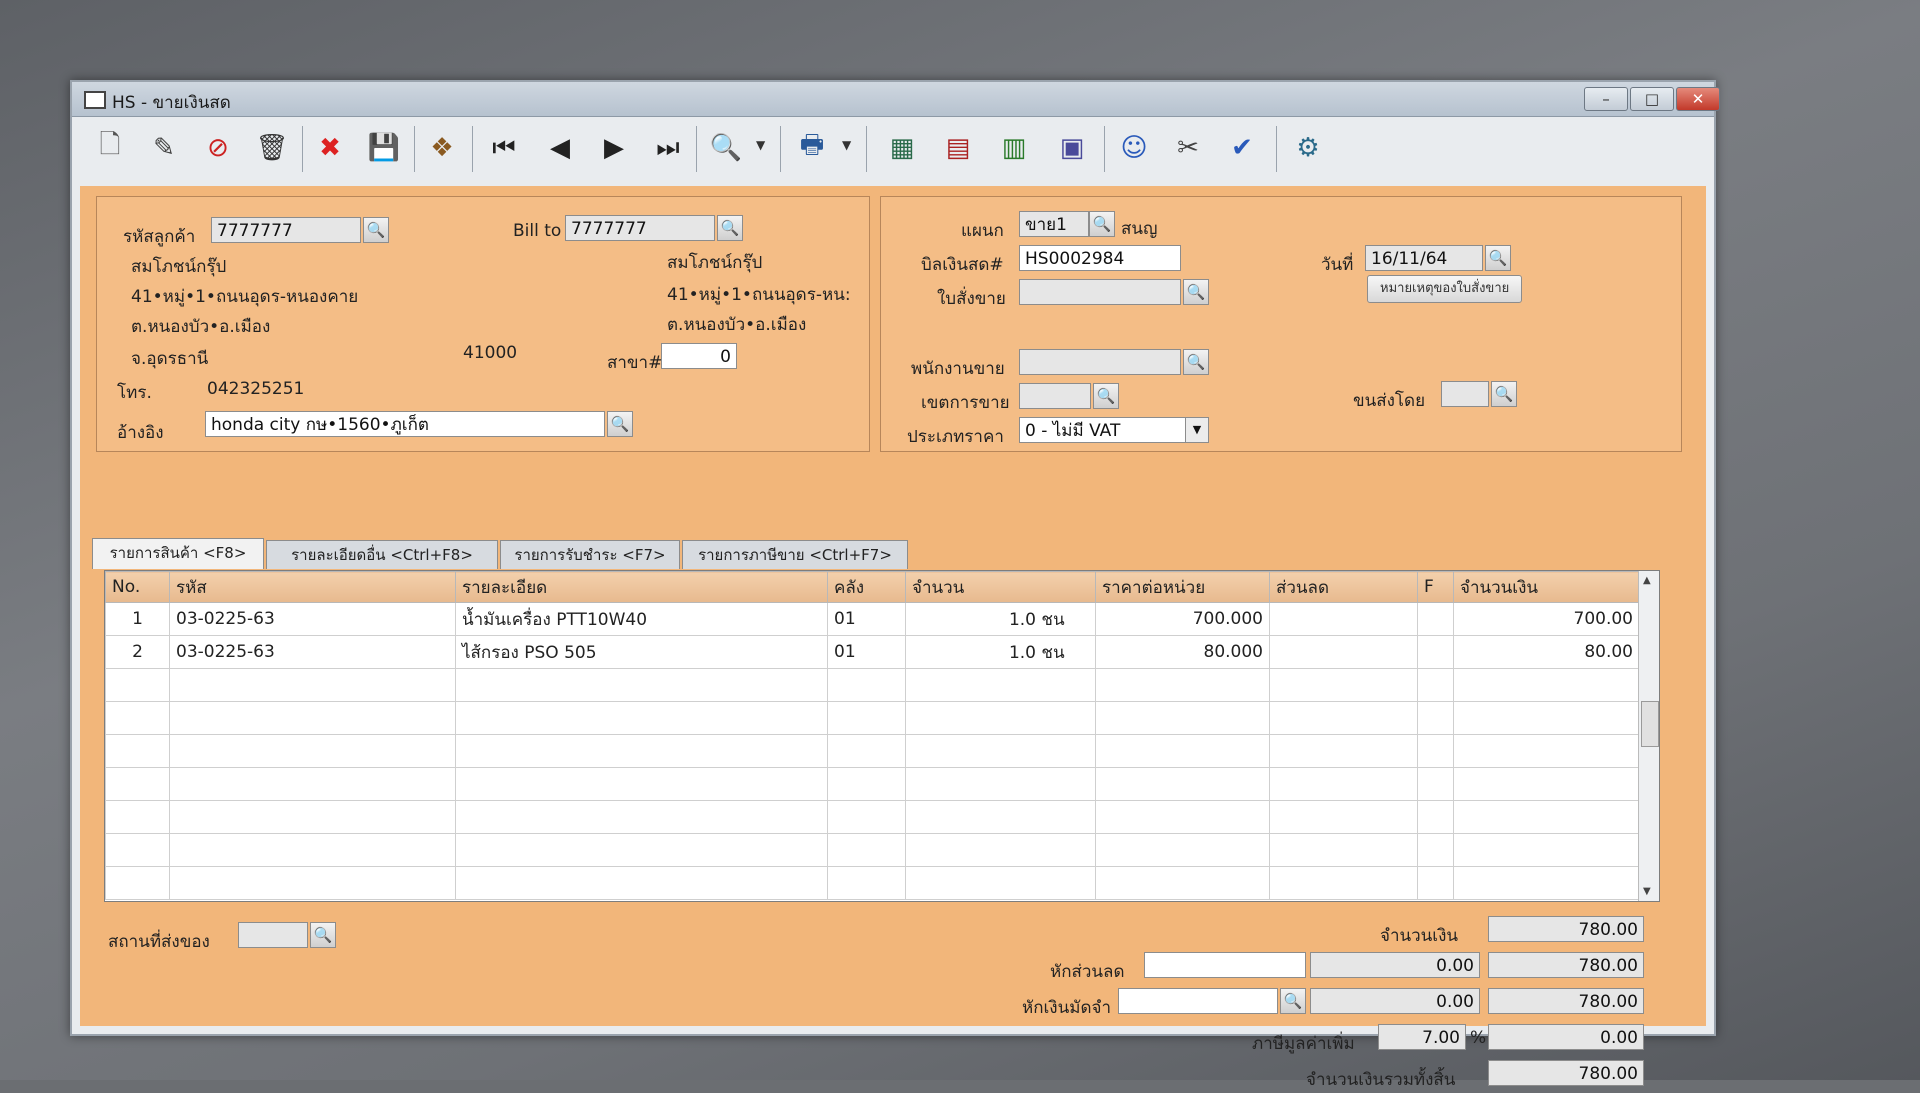 Image resolution: width=1920 pixels, height=1093 pixels. Describe the element at coordinates (442, 148) in the screenshot. I see `bundle-icon: ❖` at that location.